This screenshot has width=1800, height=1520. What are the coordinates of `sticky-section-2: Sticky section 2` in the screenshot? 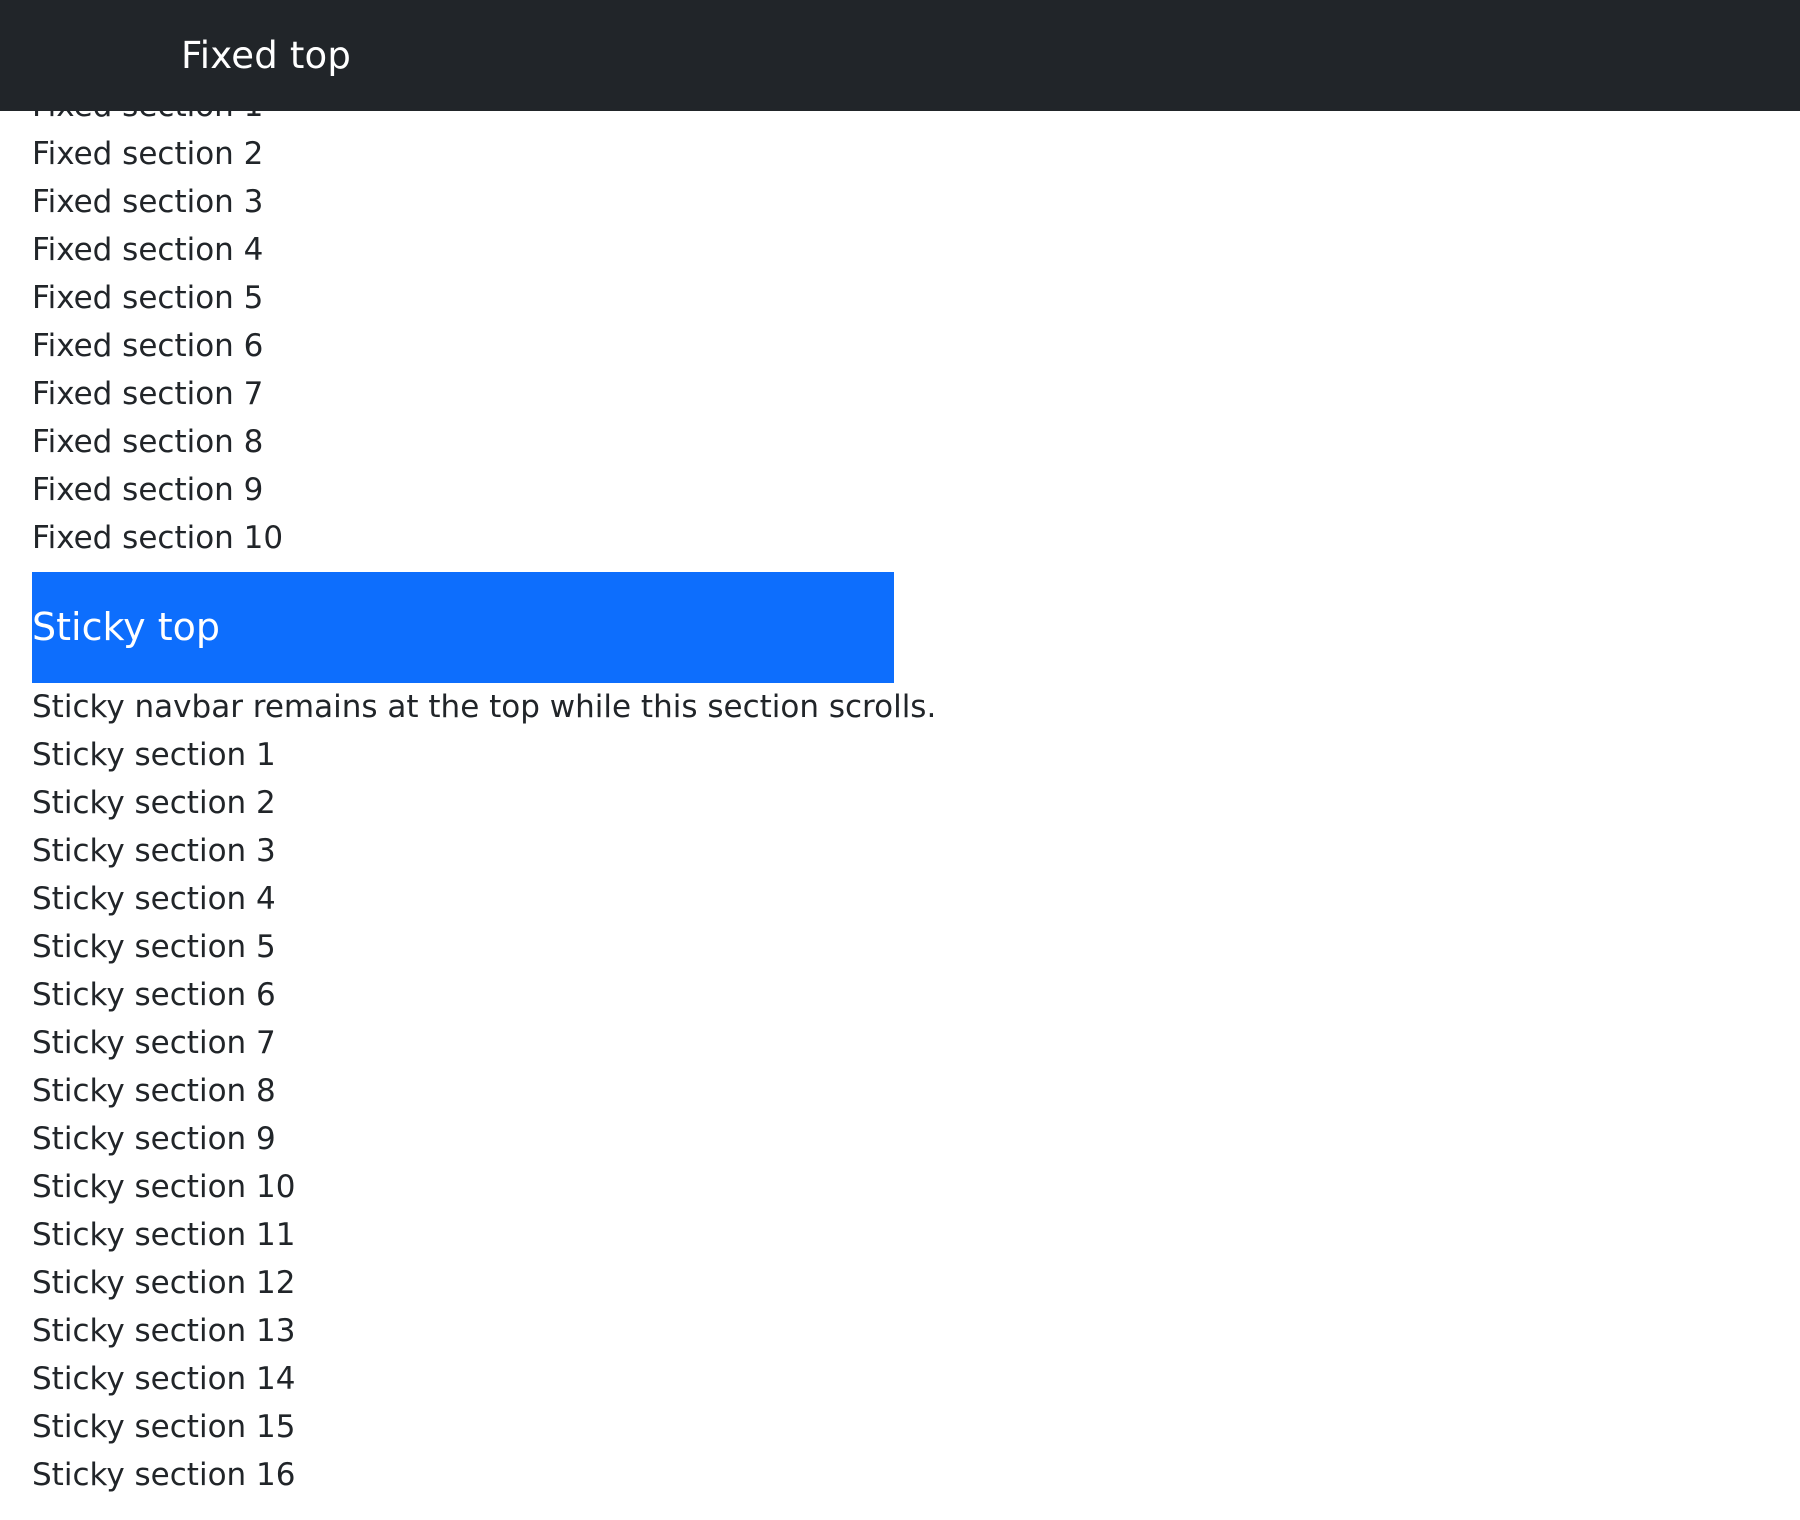 It's located at (154, 803).